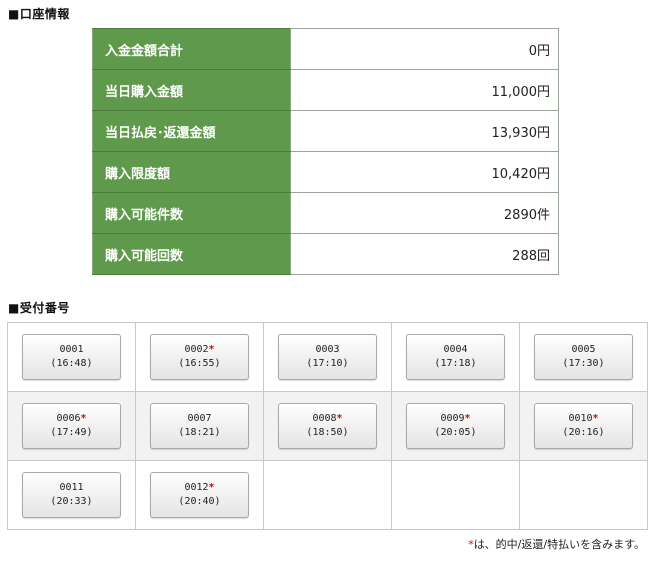 The width and height of the screenshot is (659, 561). What do you see at coordinates (199, 418) in the screenshot?
I see `receipt-number: 0007` at bounding box center [199, 418].